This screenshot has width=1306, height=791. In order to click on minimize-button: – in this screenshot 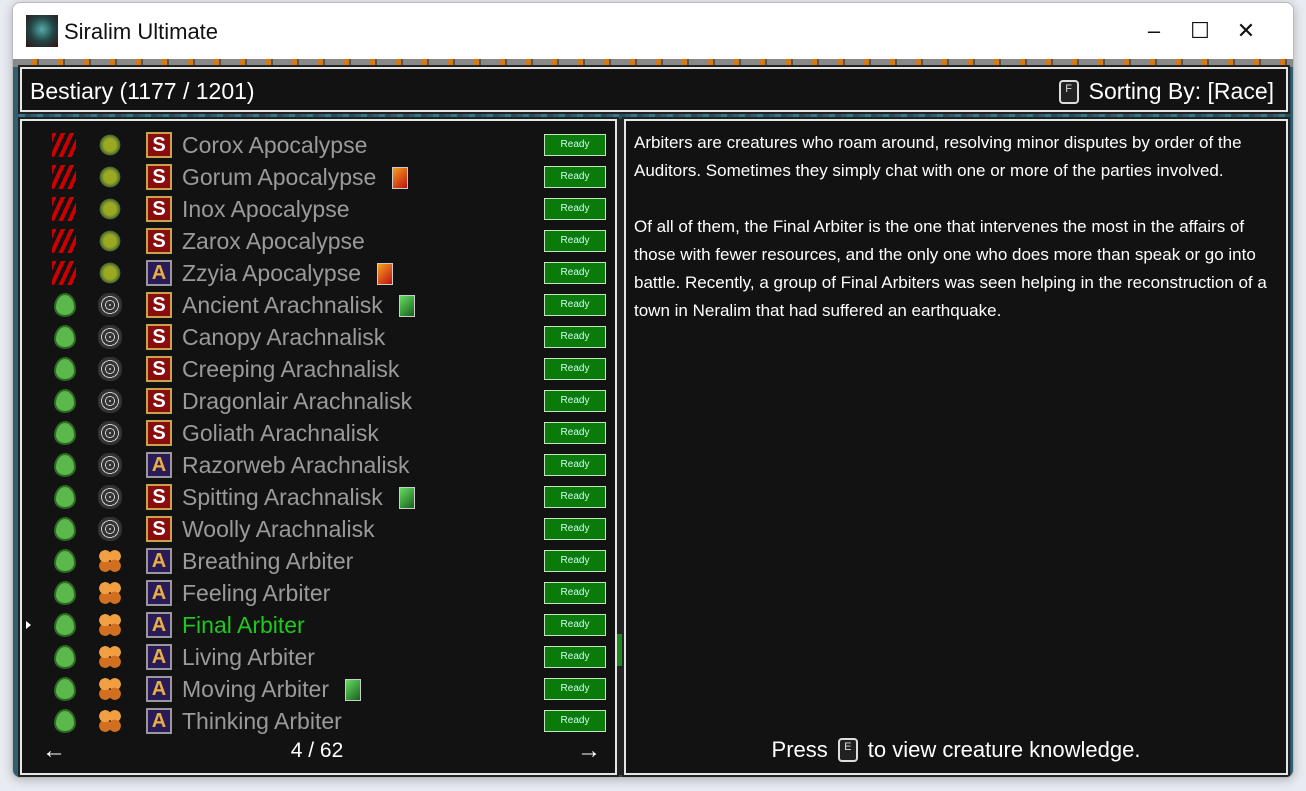, I will do `click(1154, 31)`.